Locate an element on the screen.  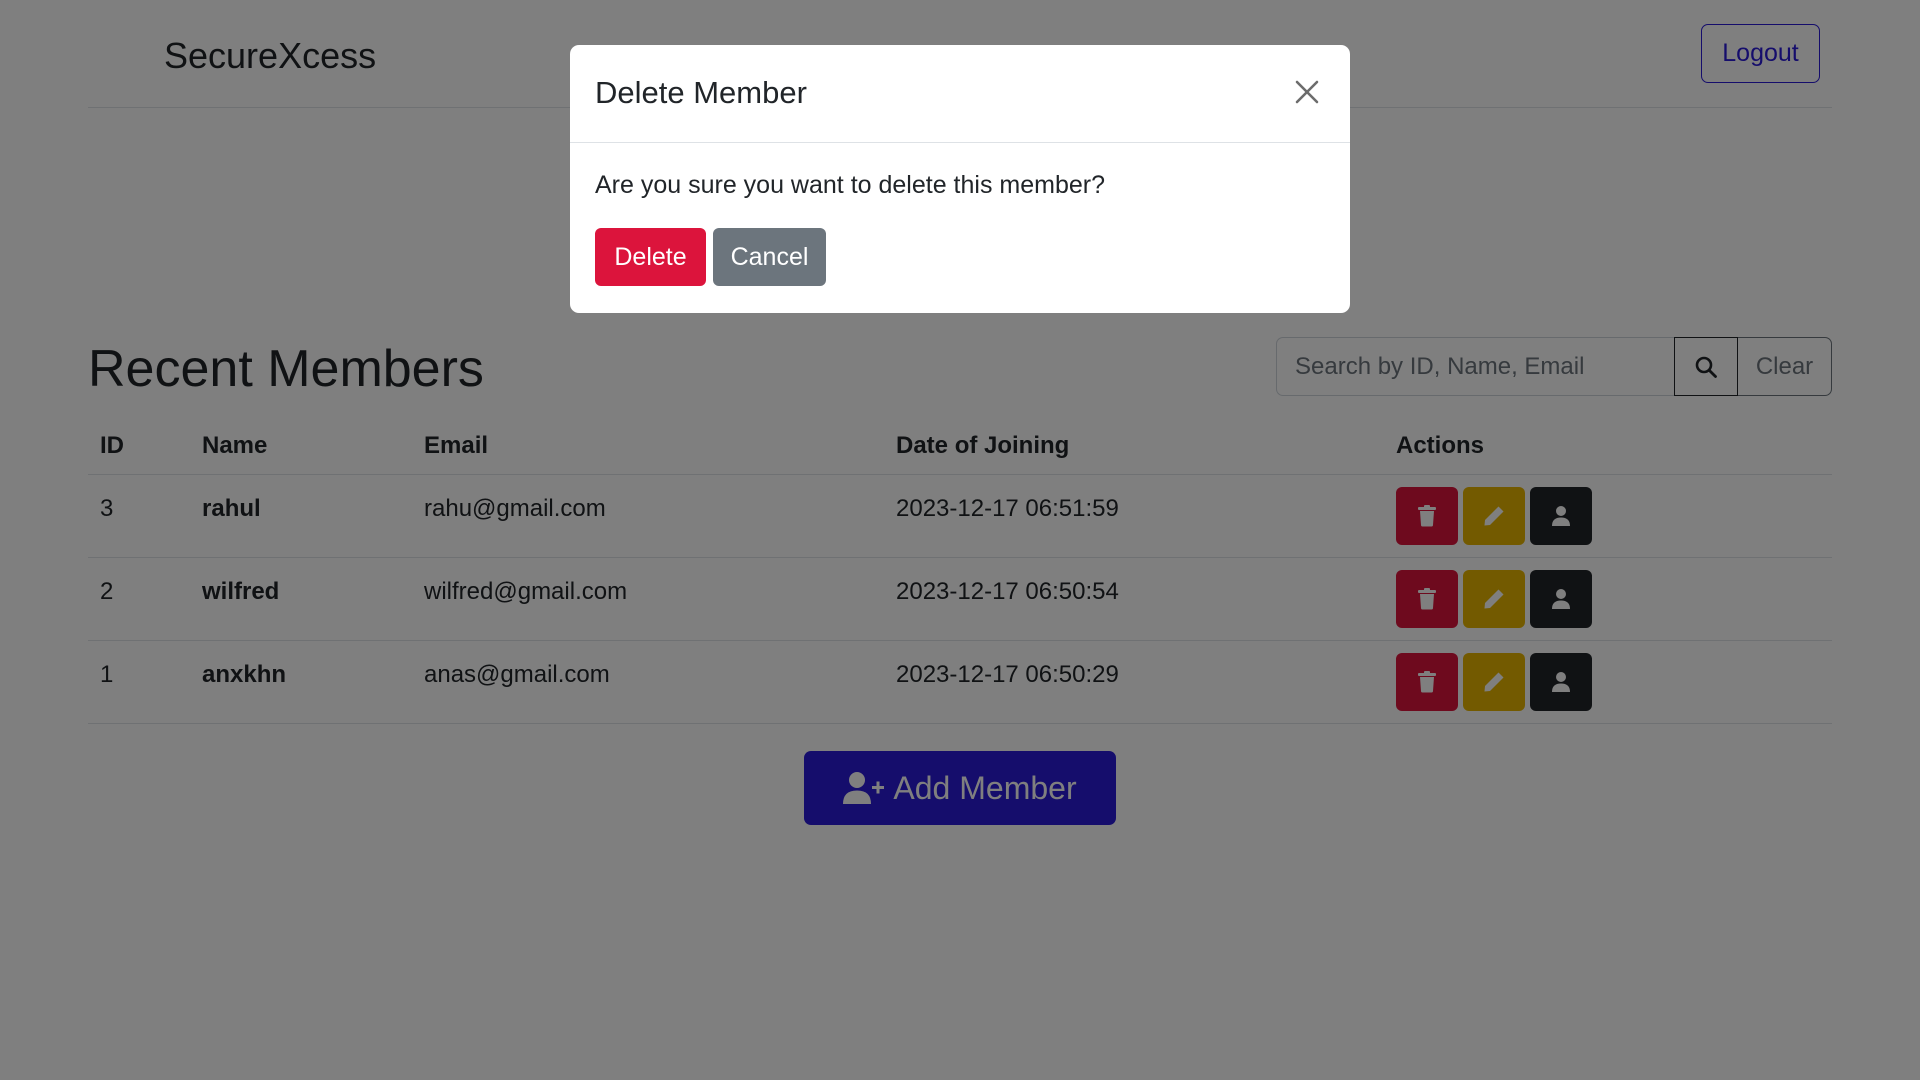
close-icon is located at coordinates (1307, 92).